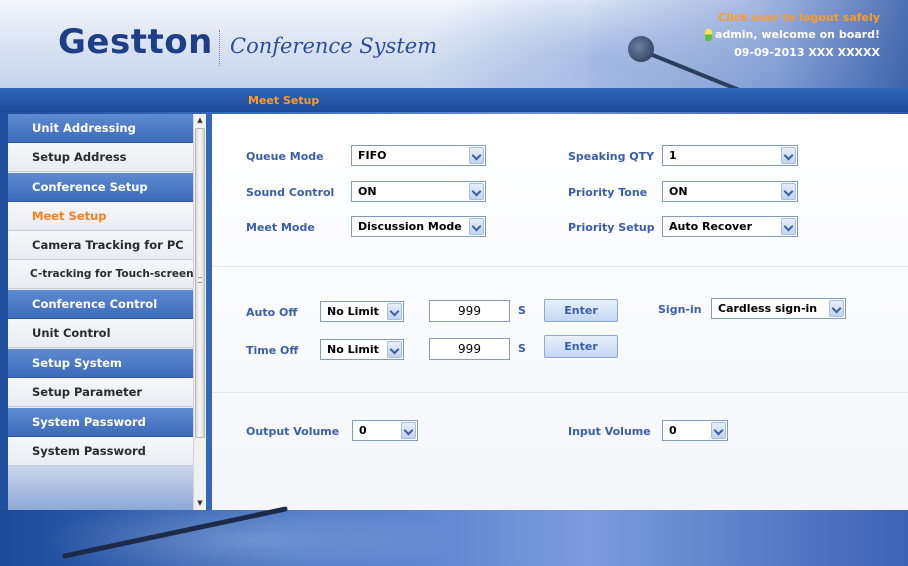 This screenshot has width=908, height=566. Describe the element at coordinates (272, 350) in the screenshot. I see `time-off-label: Time Off` at that location.